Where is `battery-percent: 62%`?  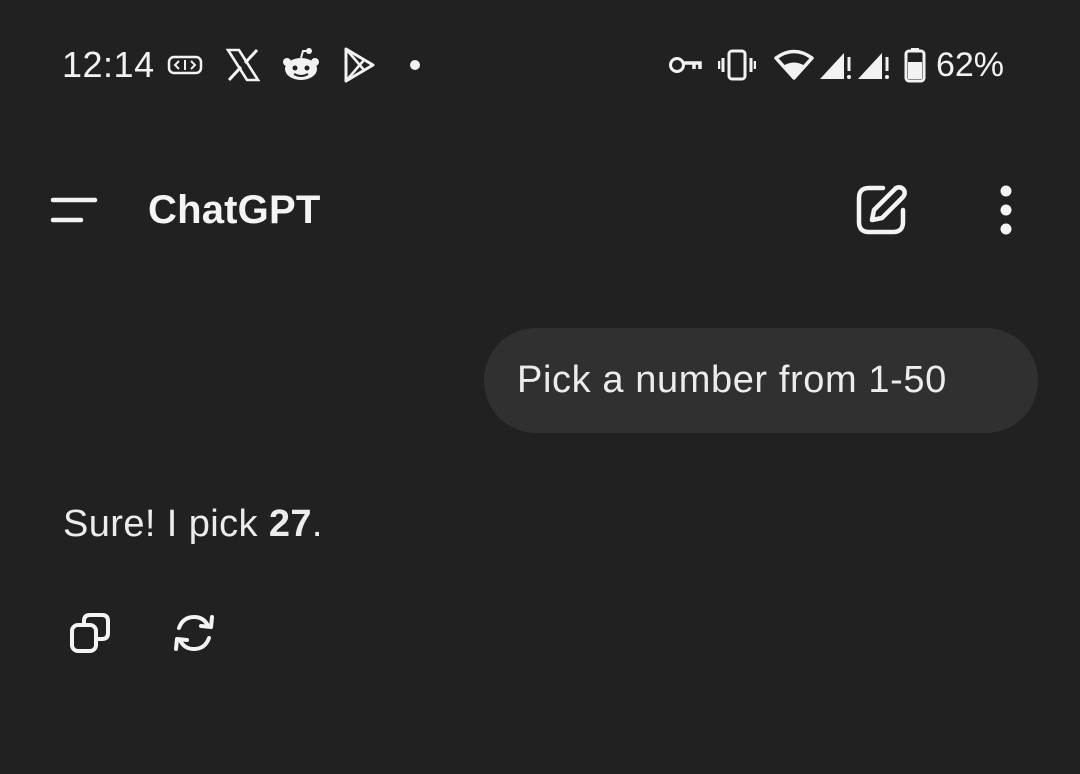 battery-percent: 62% is located at coordinates (969, 64).